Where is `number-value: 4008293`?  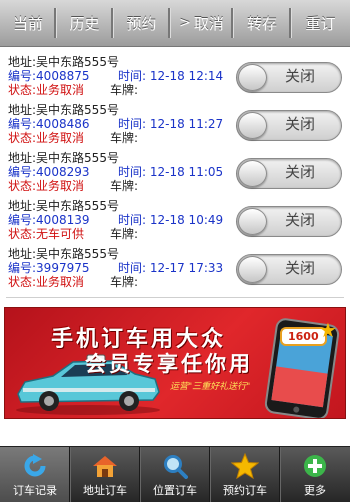
number-value: 4008293 is located at coordinates (63, 172).